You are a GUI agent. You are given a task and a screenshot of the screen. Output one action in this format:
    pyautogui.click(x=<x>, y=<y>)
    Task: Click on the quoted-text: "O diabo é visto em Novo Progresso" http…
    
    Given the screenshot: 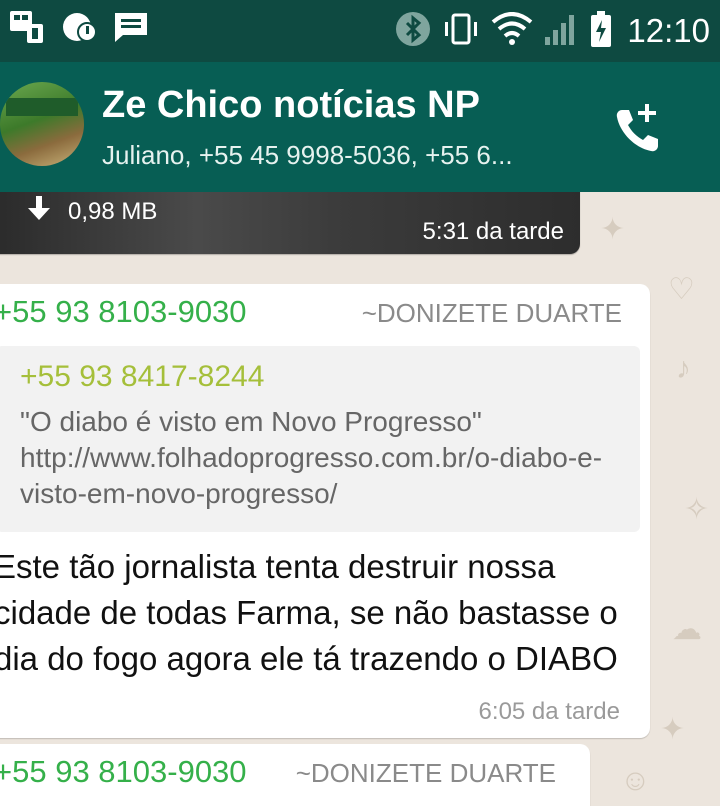 What is the action you would take?
    pyautogui.click(x=311, y=457)
    